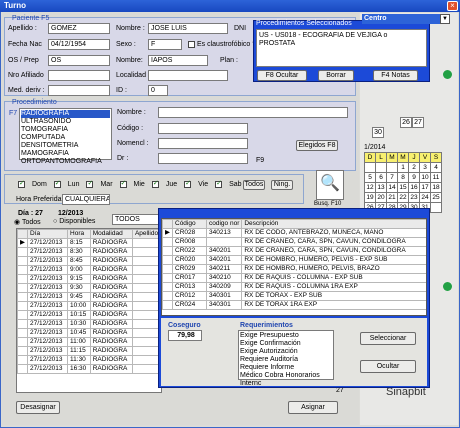 This screenshot has height=428, width=460. Describe the element at coordinates (27, 222) in the screenshot. I see `radio-todos: ◉ Todos` at that location.